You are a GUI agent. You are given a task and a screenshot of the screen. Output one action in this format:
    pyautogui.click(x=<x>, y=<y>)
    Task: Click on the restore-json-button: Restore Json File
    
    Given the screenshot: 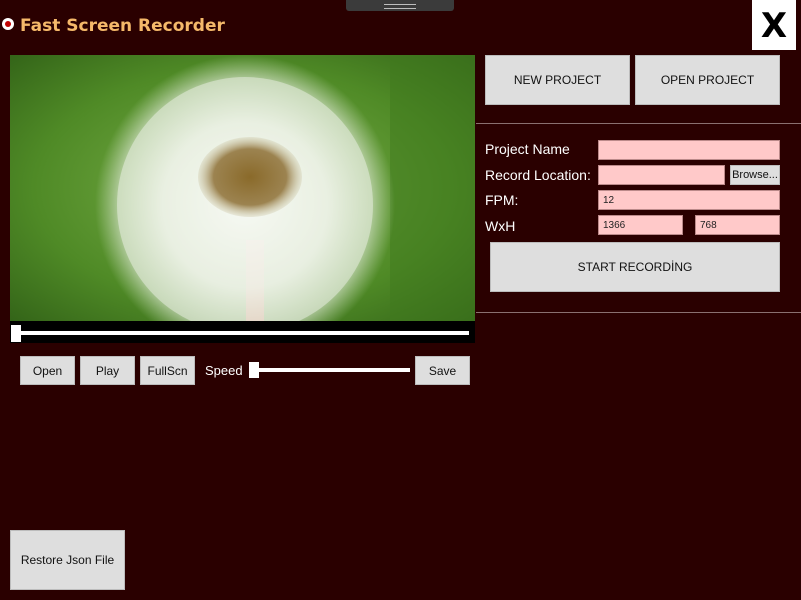 What is the action you would take?
    pyautogui.click(x=67, y=560)
    